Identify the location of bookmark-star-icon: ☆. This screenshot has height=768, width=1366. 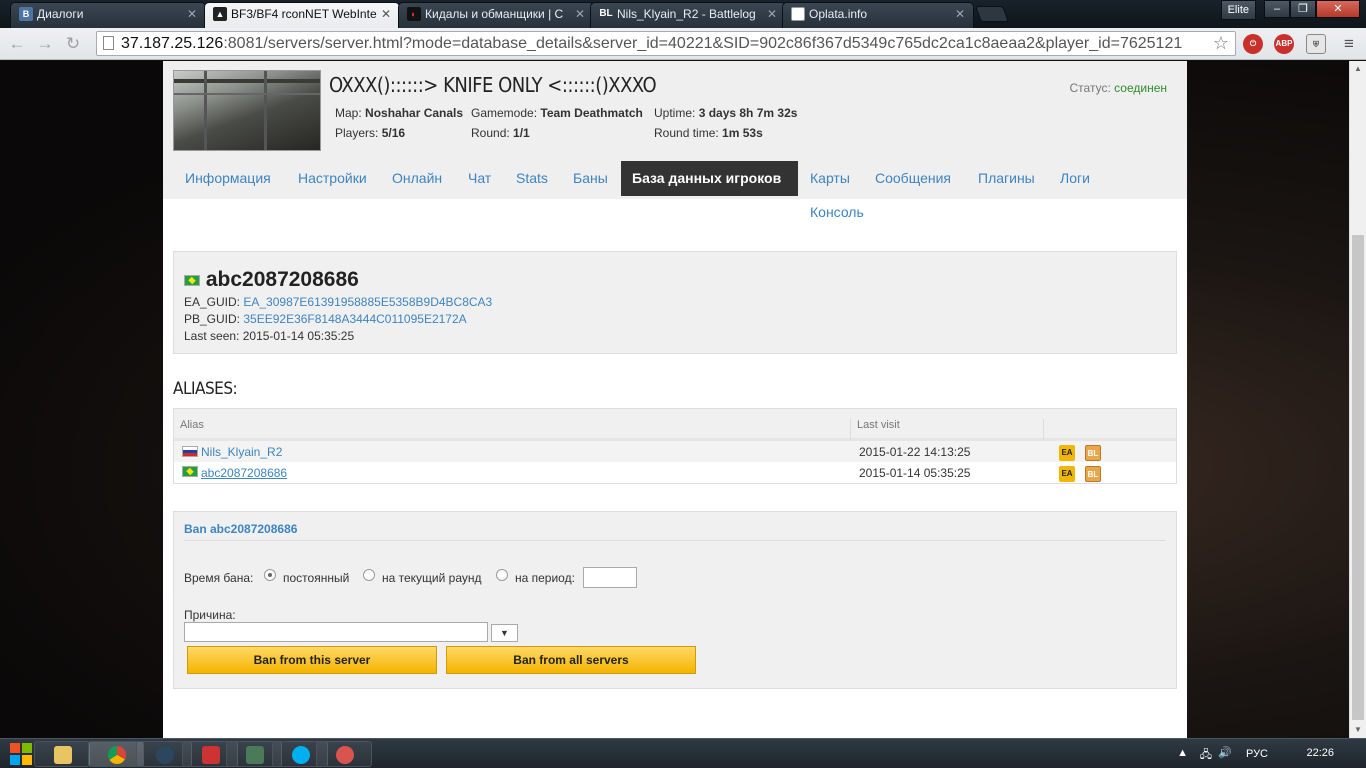
(1221, 43).